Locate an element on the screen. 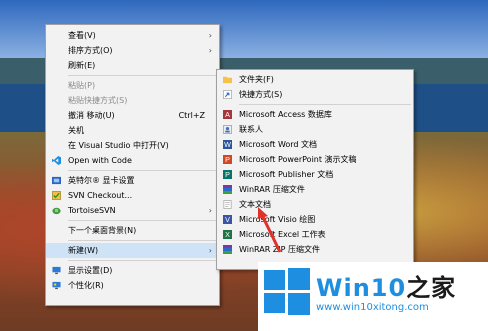 The width and height of the screenshot is (488, 331). new-text-document: 文本文档 is located at coordinates (315, 204).